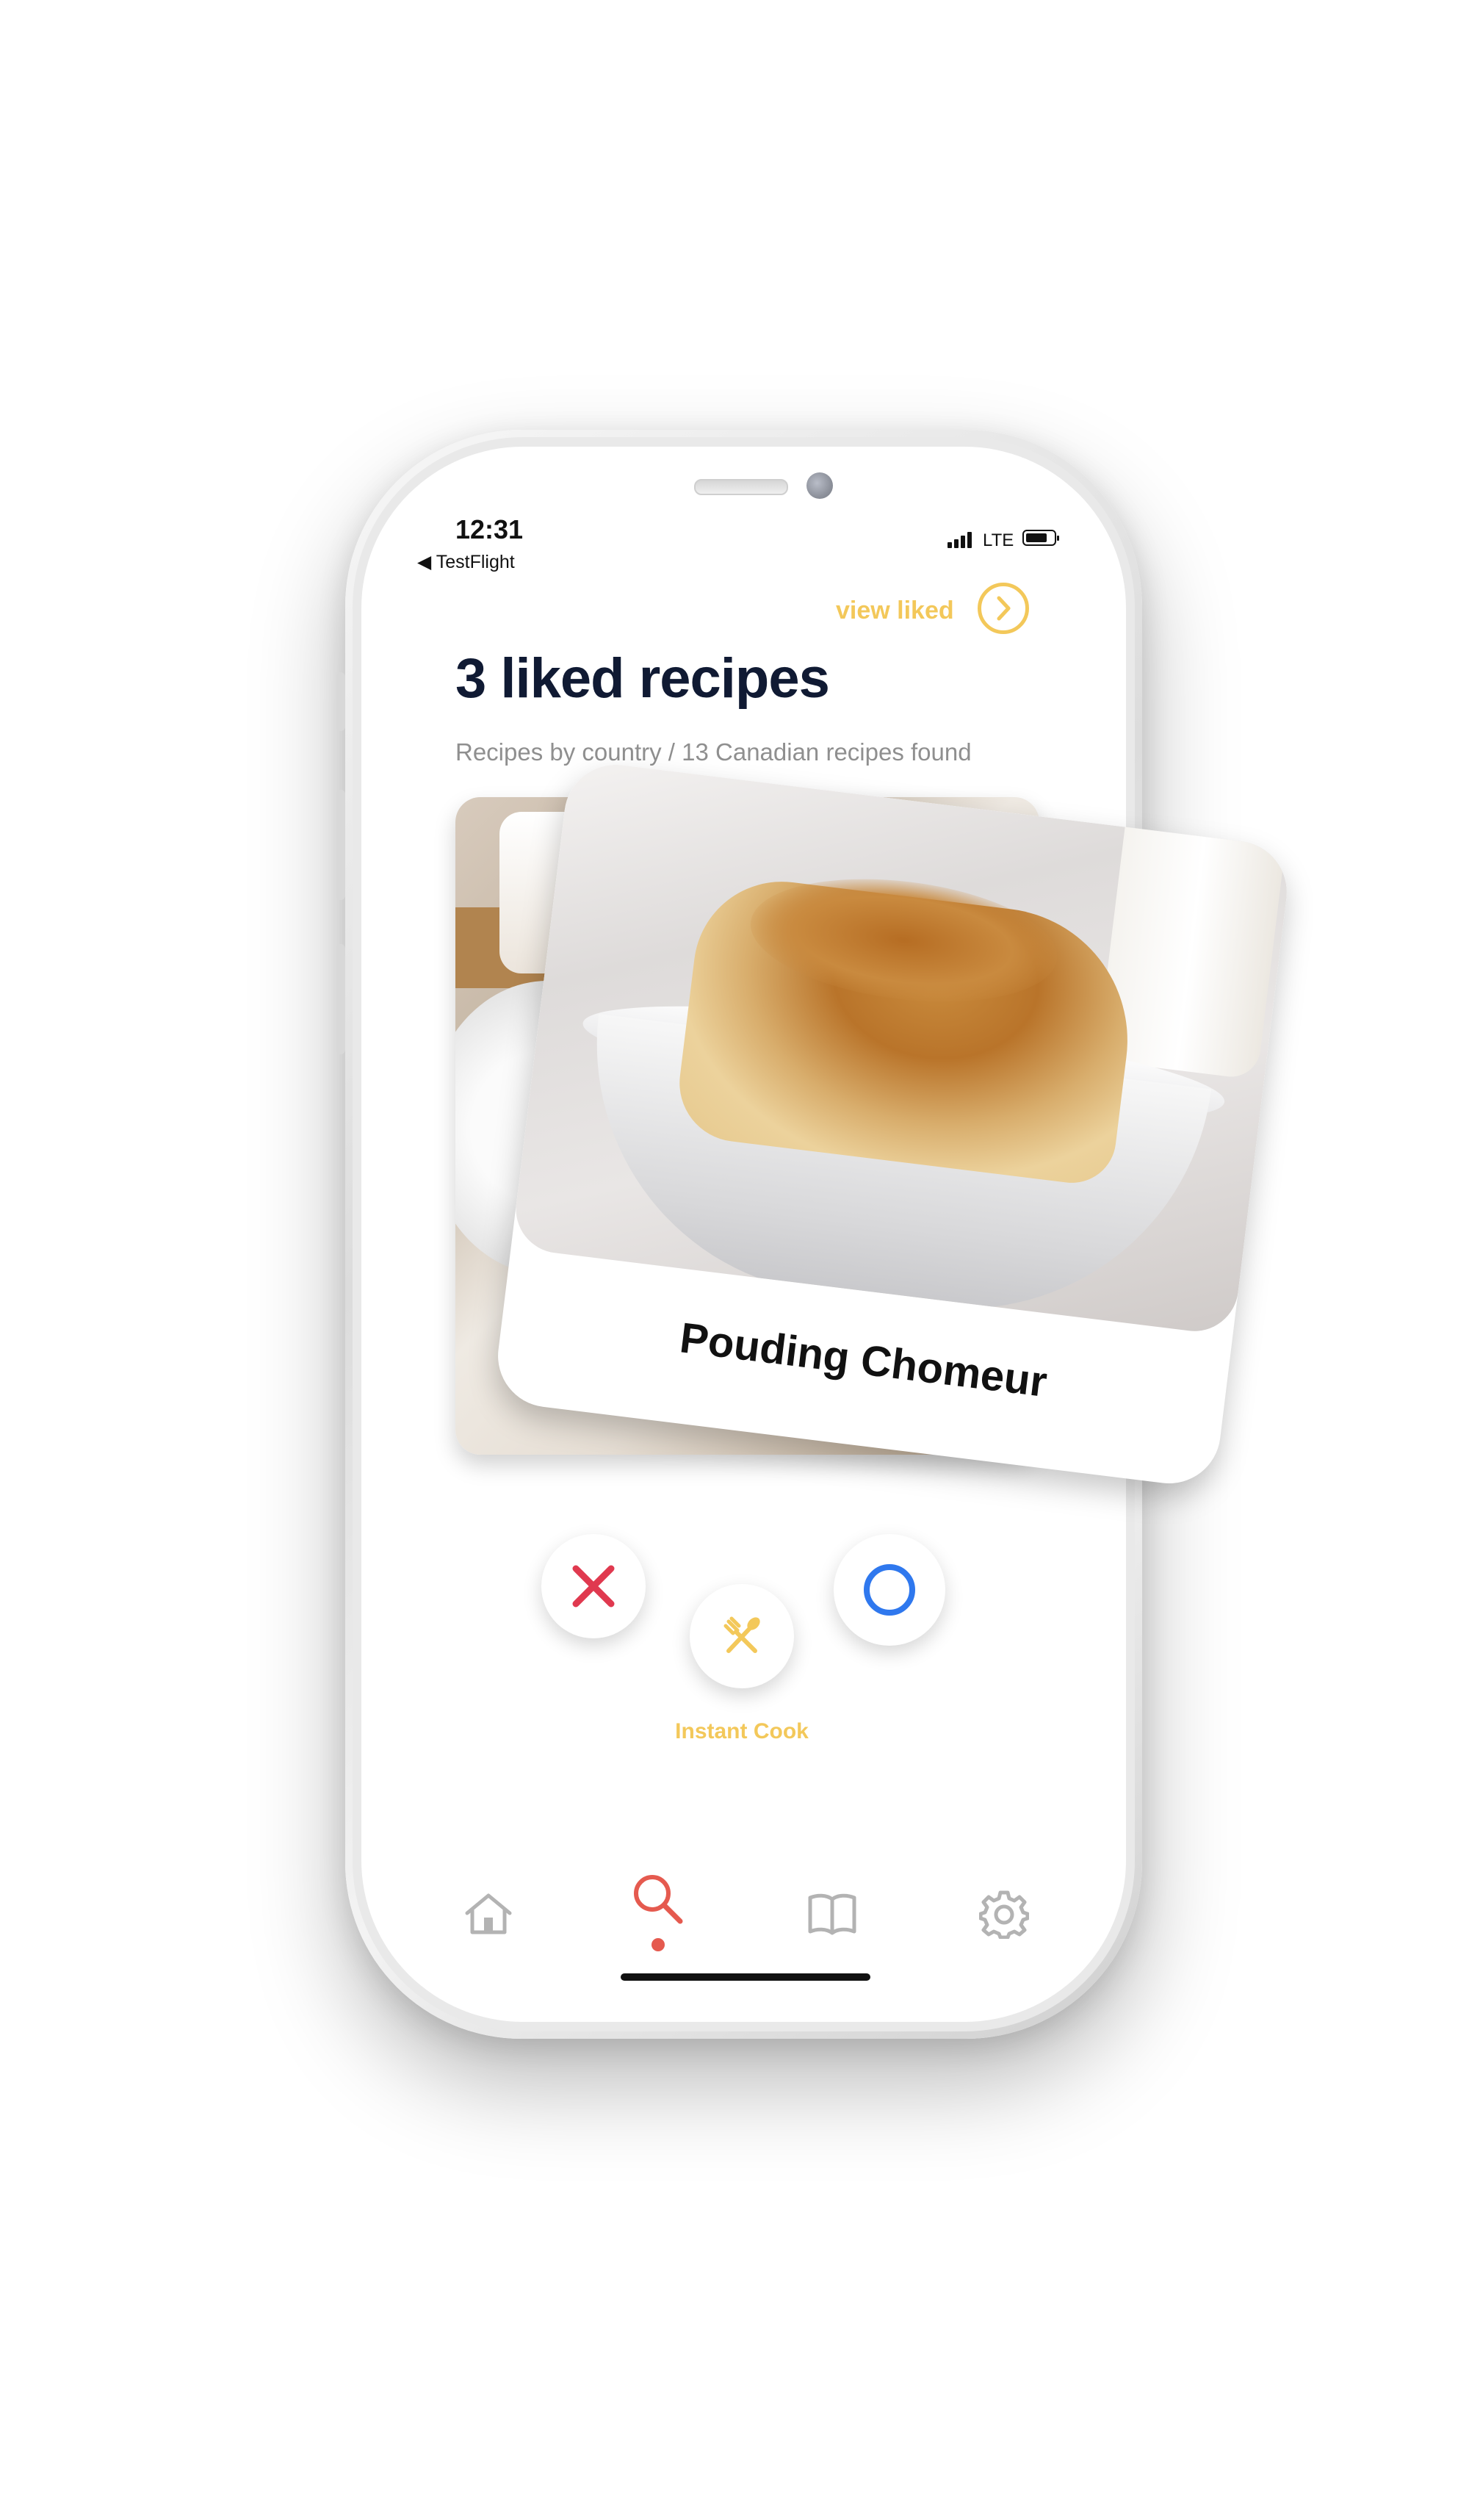 The height and width of the screenshot is (2520, 1469). I want to click on book-icon, so click(832, 1914).